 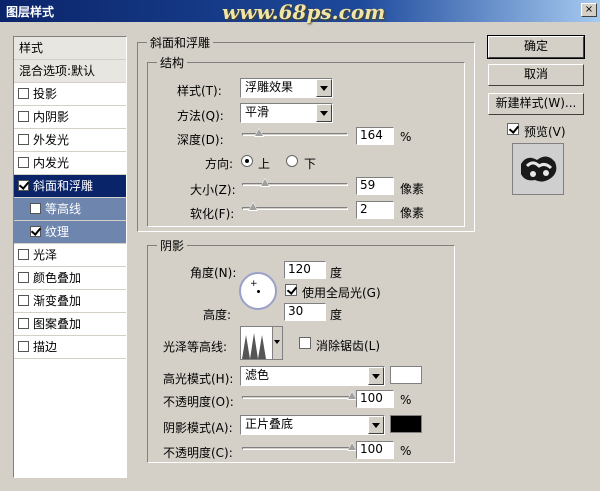 I want to click on soften-slider, so click(x=295, y=209).